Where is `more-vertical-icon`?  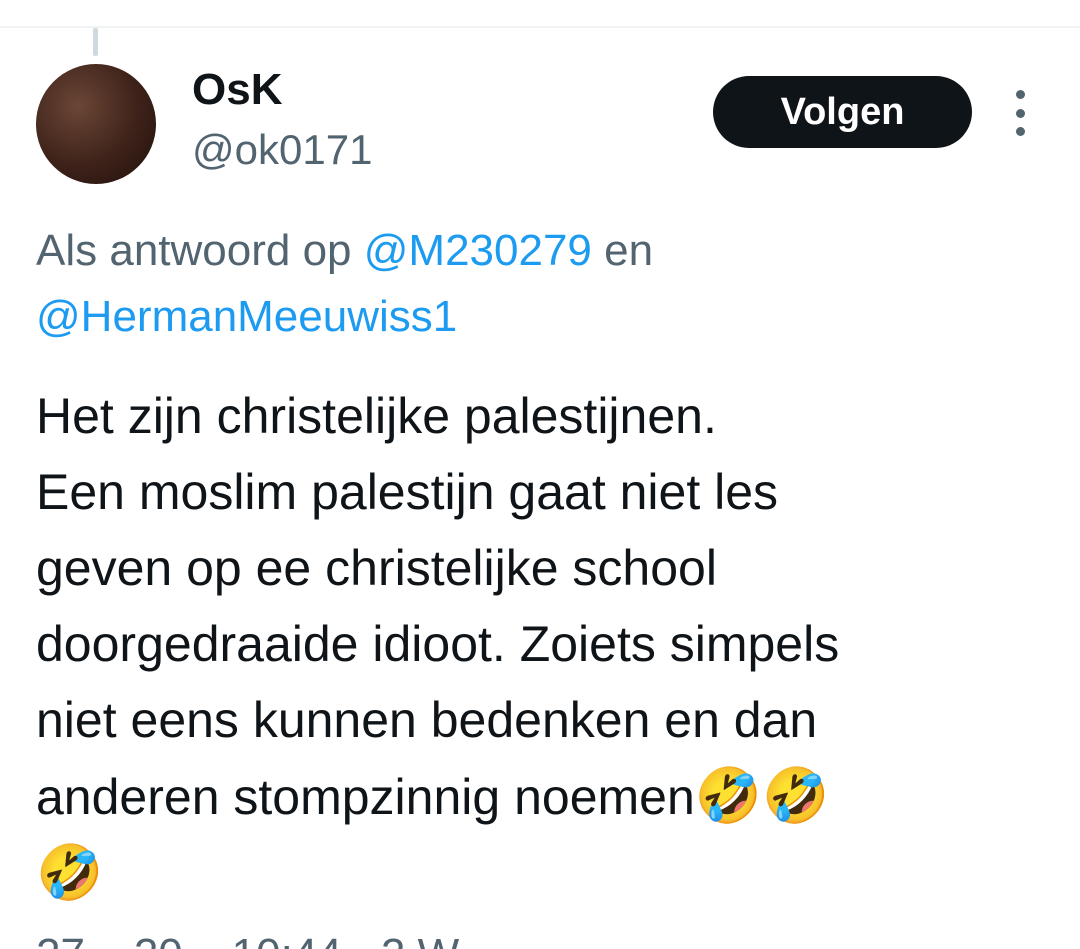 more-vertical-icon is located at coordinates (1020, 113).